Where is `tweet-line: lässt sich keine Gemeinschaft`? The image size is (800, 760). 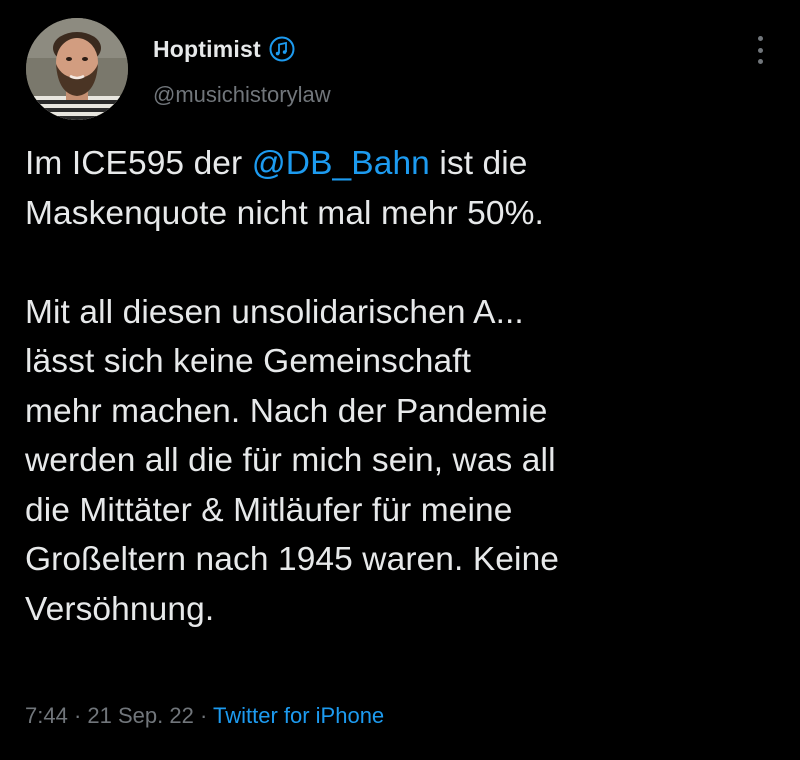
tweet-line: lässt sich keine Gemeinschaft is located at coordinates (248, 361).